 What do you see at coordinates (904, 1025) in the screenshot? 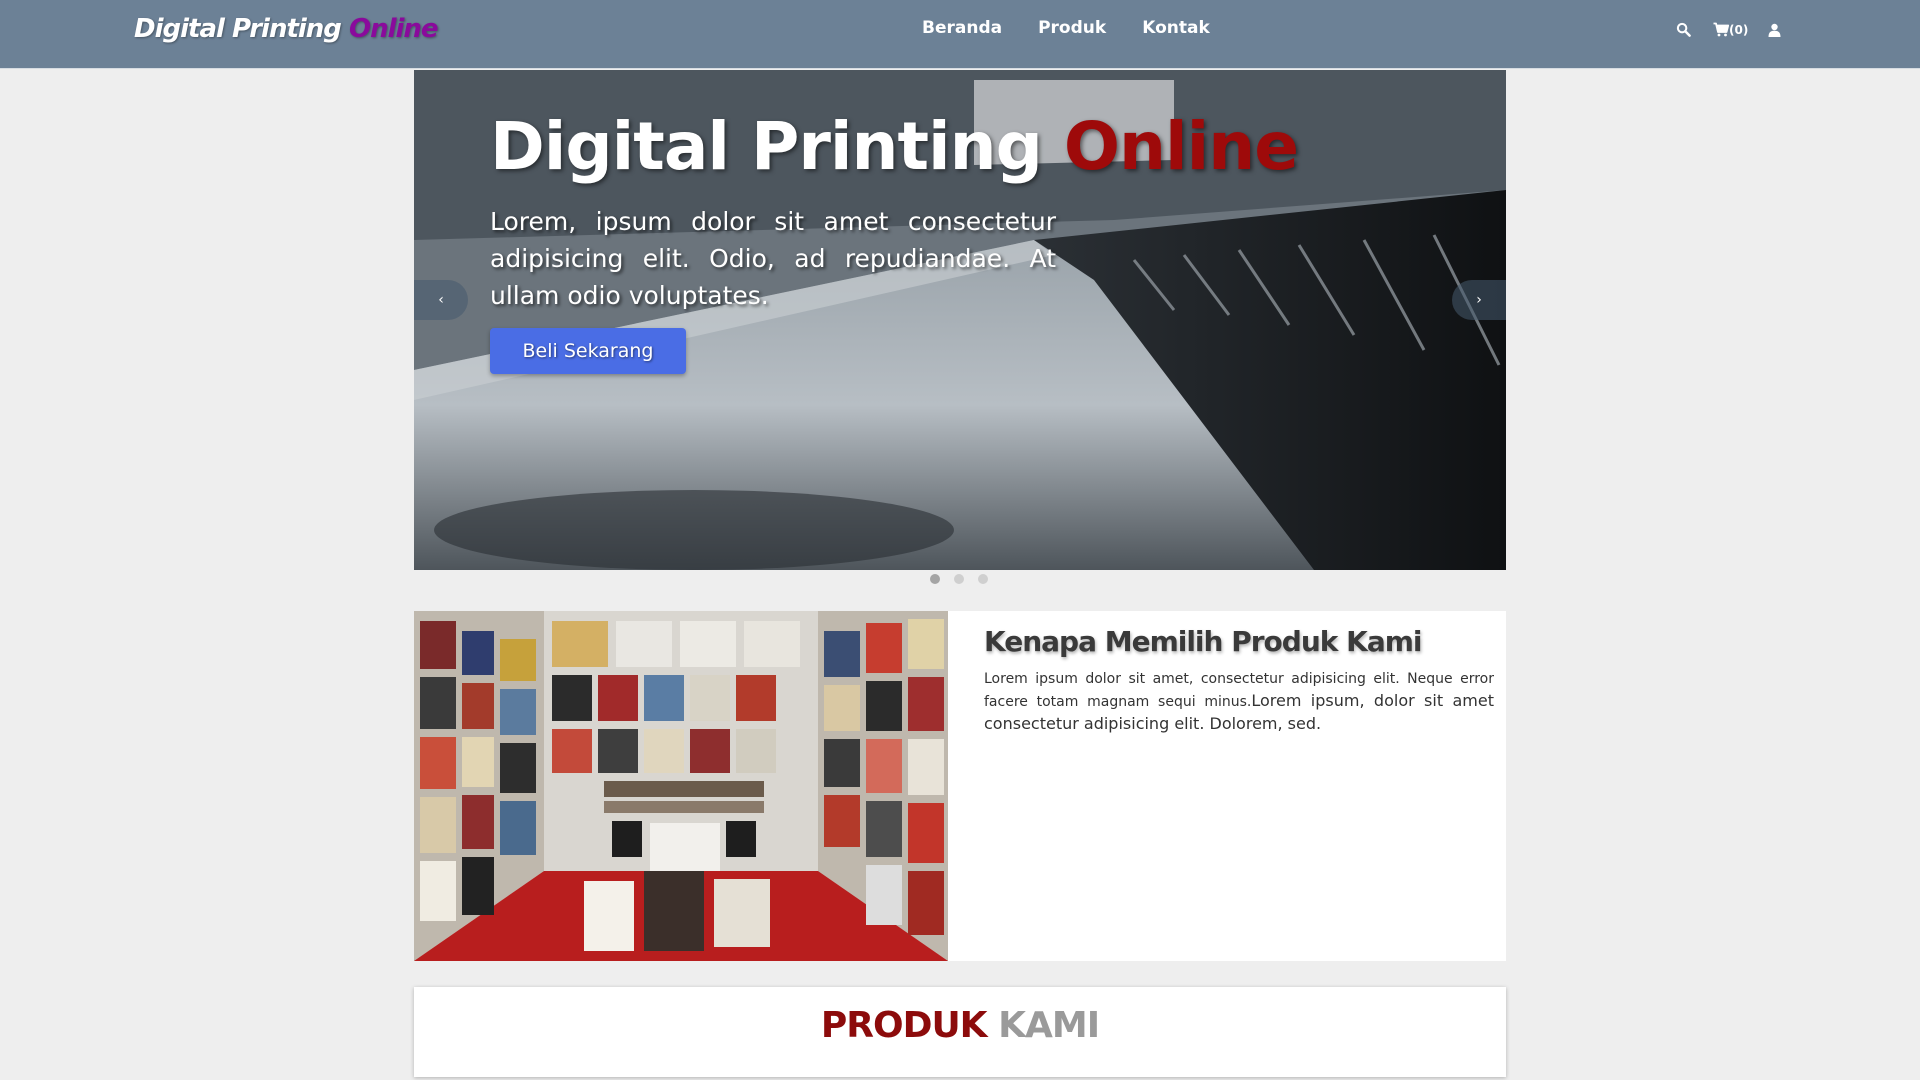
I see `products-title-part1: PRODUK` at bounding box center [904, 1025].